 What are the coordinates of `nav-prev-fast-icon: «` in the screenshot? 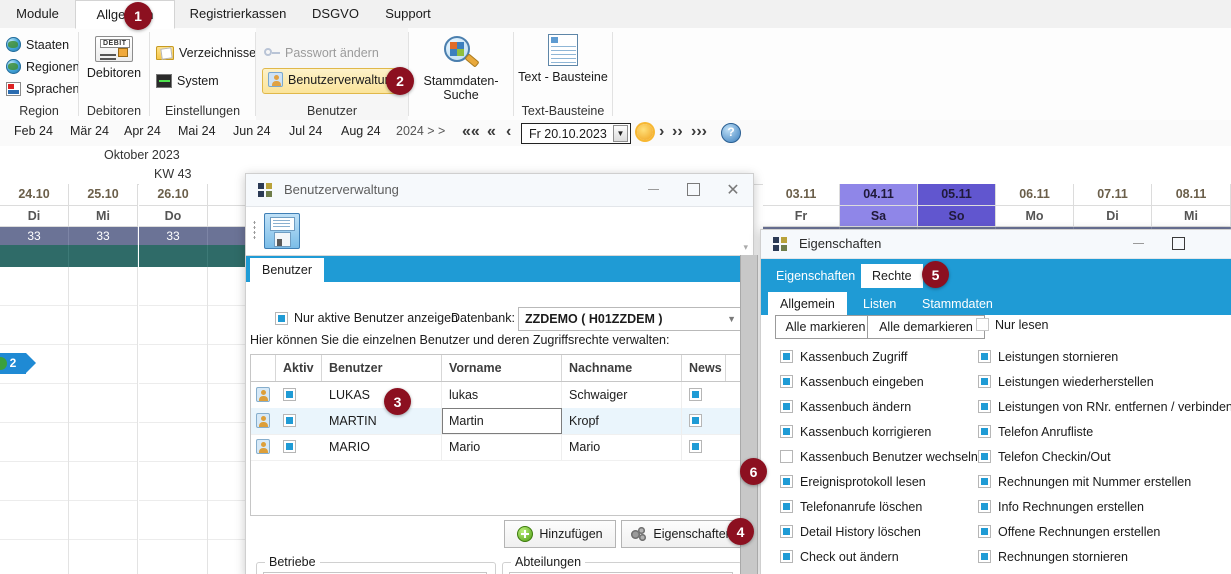 It's located at (491, 132).